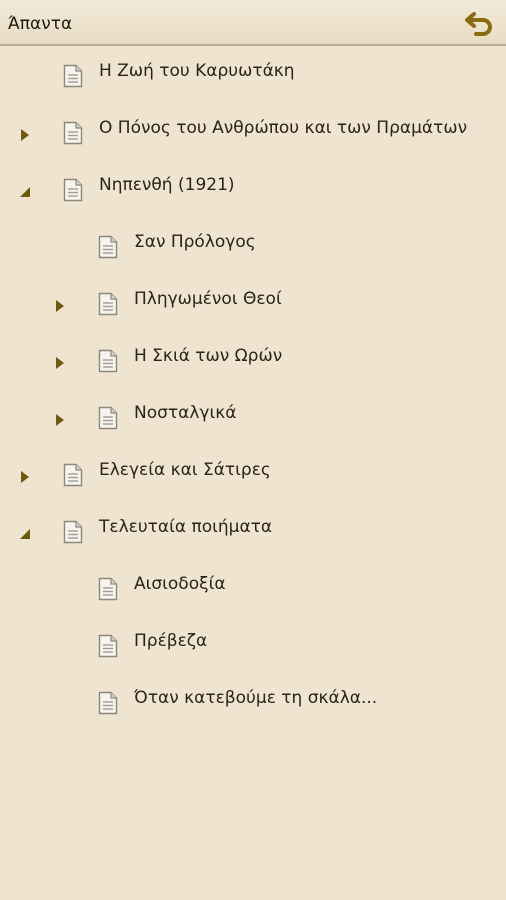 The height and width of the screenshot is (900, 506). I want to click on tree-item-label: Νοσταλγικά, so click(185, 413).